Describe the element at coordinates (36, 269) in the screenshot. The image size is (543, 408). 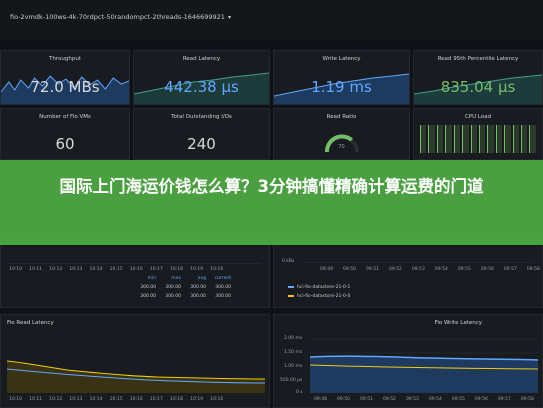
I see `time-label: 10:11` at that location.